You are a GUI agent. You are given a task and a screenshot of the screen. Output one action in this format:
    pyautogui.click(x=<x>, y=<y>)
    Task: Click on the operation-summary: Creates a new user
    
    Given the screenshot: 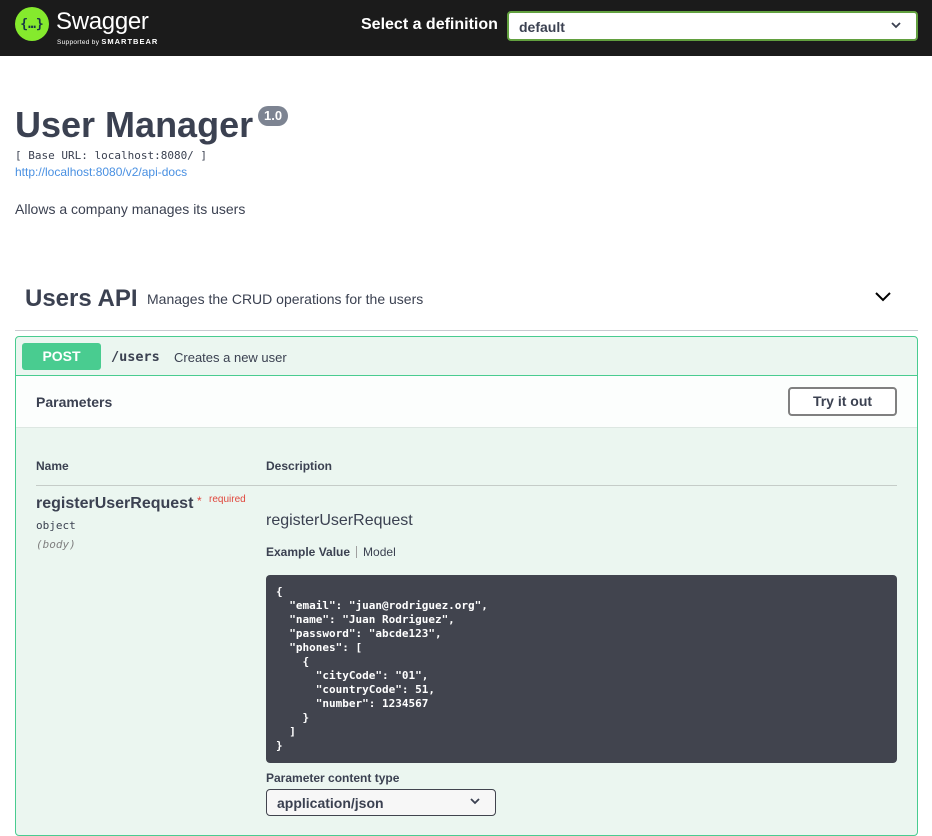 What is the action you would take?
    pyautogui.click(x=230, y=357)
    